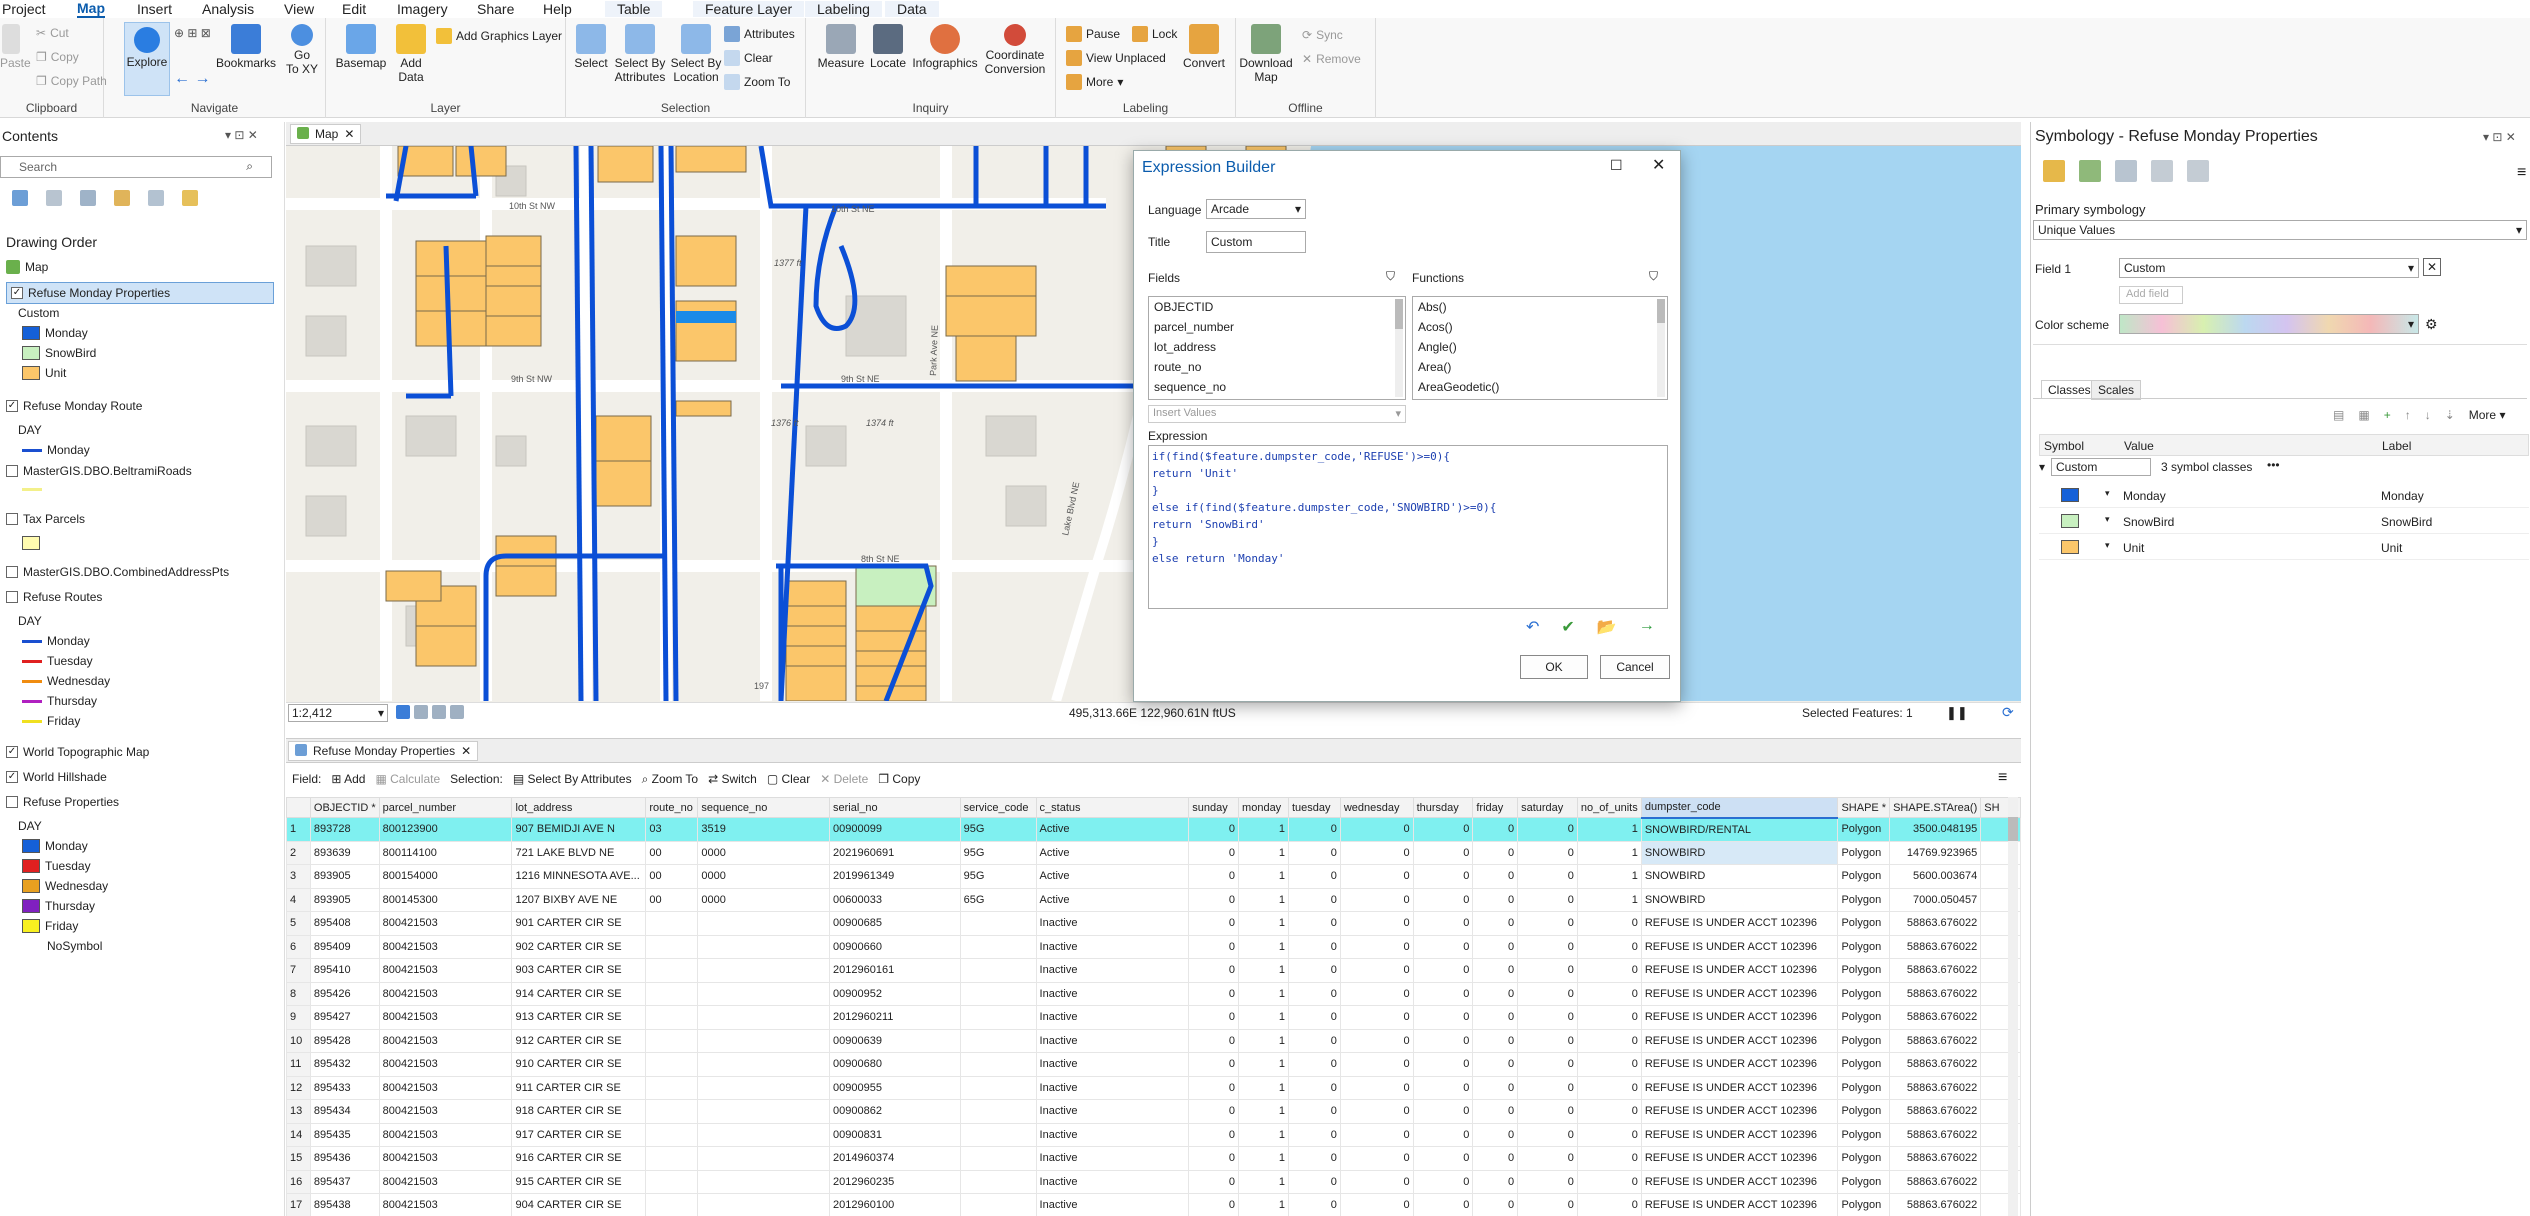  What do you see at coordinates (757, 82) in the screenshot?
I see `zoom-to-button: Zoom To` at bounding box center [757, 82].